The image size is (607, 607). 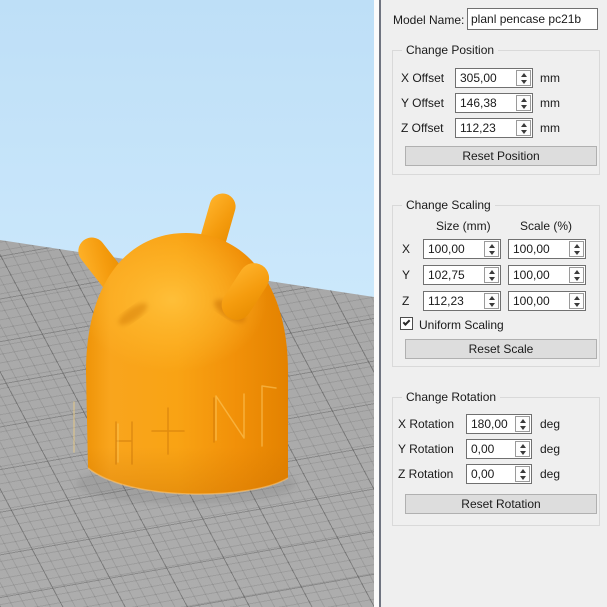 What do you see at coordinates (461, 325) in the screenshot?
I see `uniform-scaling-label: Uniform Scaling` at bounding box center [461, 325].